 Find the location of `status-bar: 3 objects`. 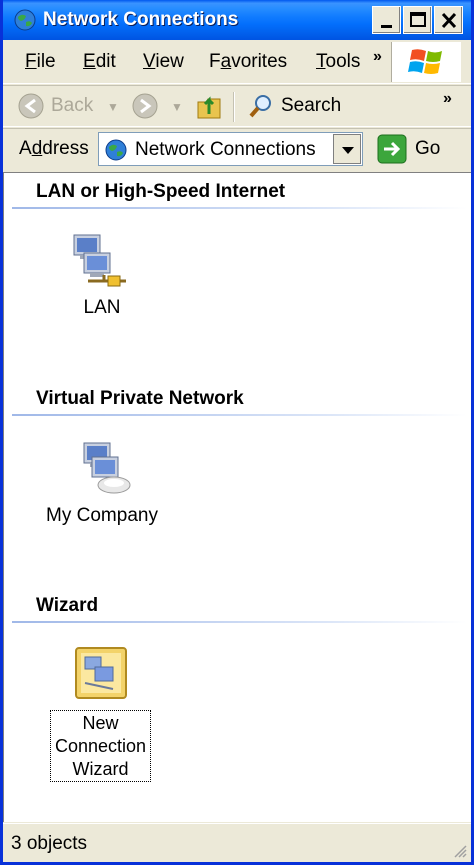

status-bar: 3 objects is located at coordinates (237, 842).